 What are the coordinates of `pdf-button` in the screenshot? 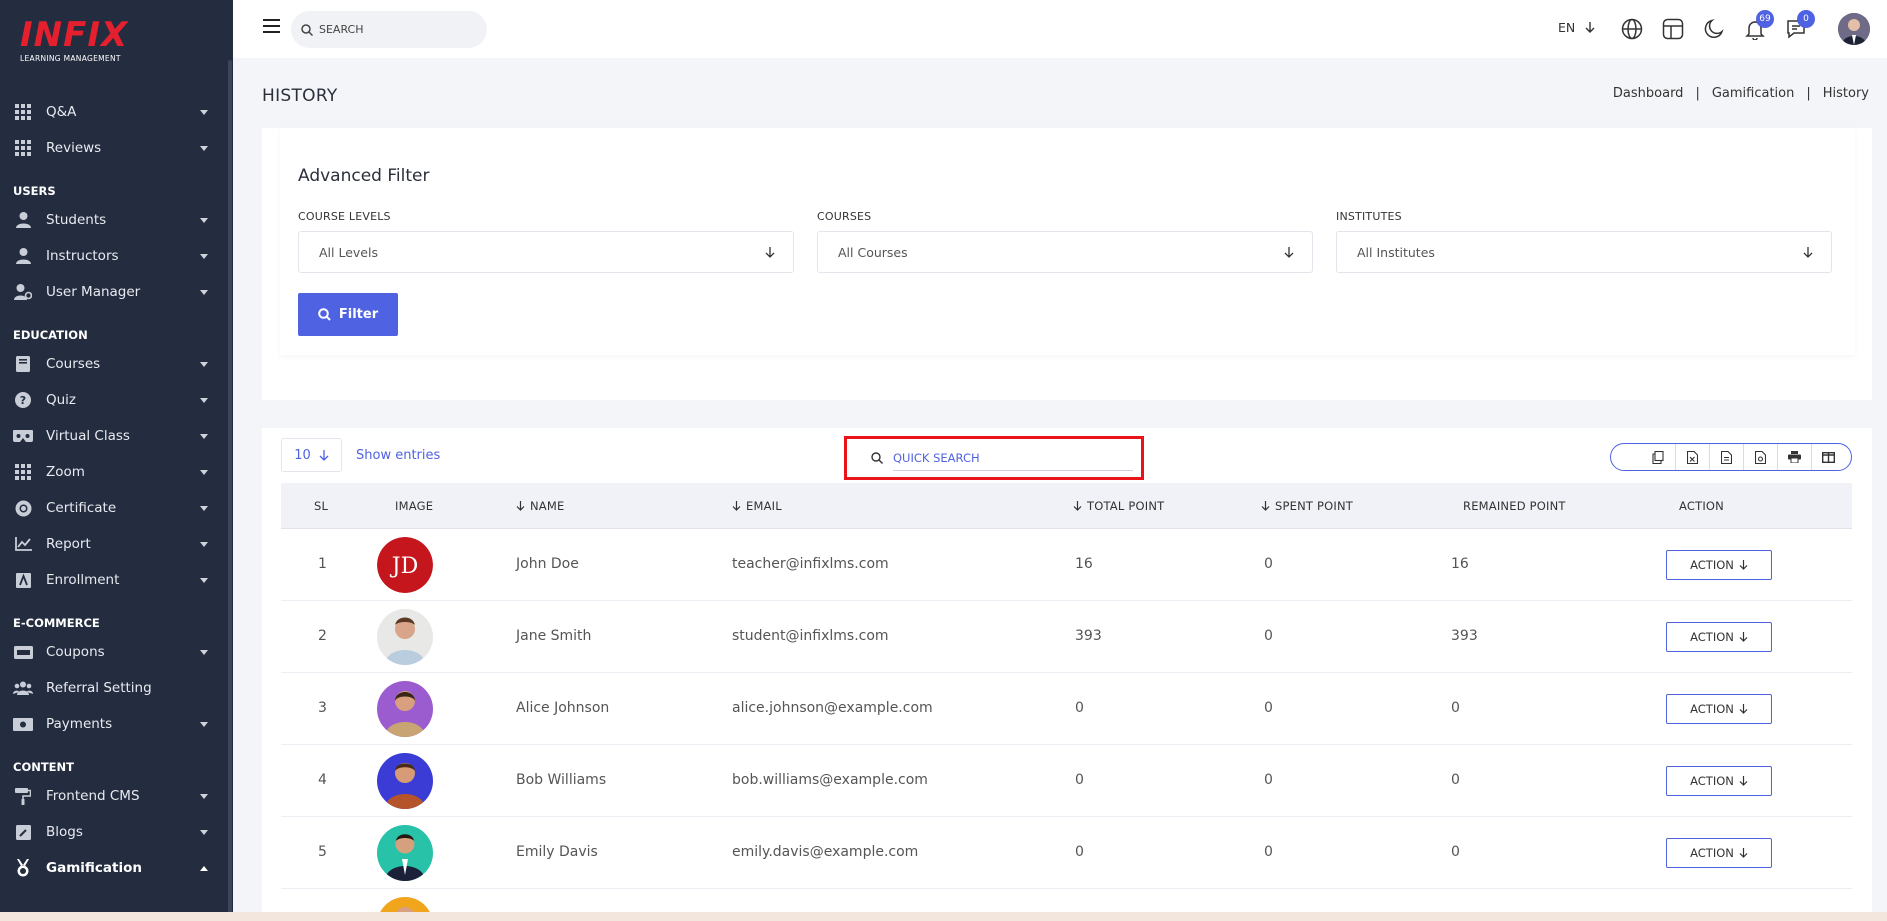 It's located at (1760, 457).